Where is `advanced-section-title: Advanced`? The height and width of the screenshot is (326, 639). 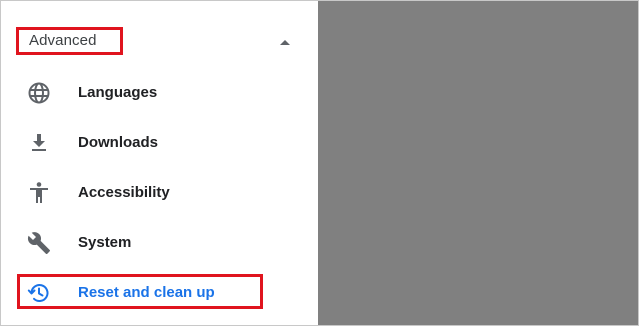 advanced-section-title: Advanced is located at coordinates (69, 41).